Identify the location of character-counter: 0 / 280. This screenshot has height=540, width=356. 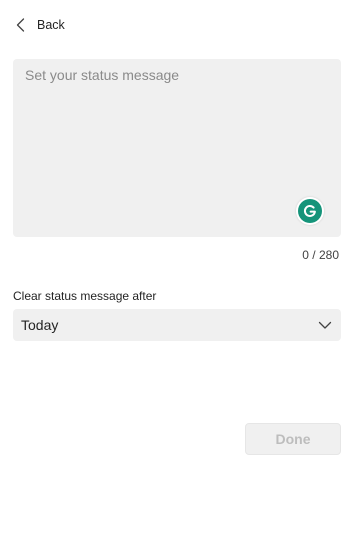
(320, 255).